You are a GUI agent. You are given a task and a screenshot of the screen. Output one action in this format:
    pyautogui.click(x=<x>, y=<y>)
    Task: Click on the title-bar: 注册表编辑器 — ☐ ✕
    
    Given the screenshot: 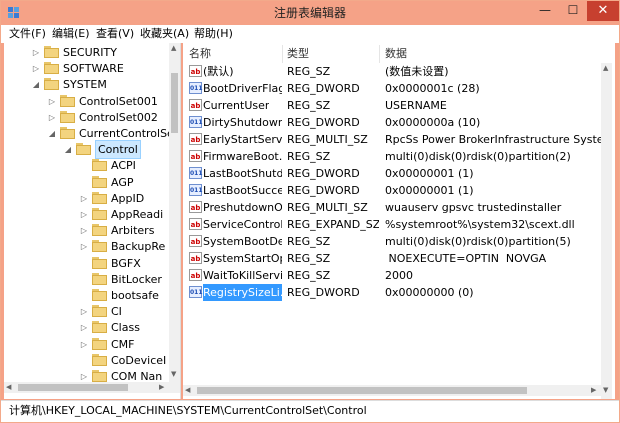 What is the action you would take?
    pyautogui.click(x=310, y=13)
    